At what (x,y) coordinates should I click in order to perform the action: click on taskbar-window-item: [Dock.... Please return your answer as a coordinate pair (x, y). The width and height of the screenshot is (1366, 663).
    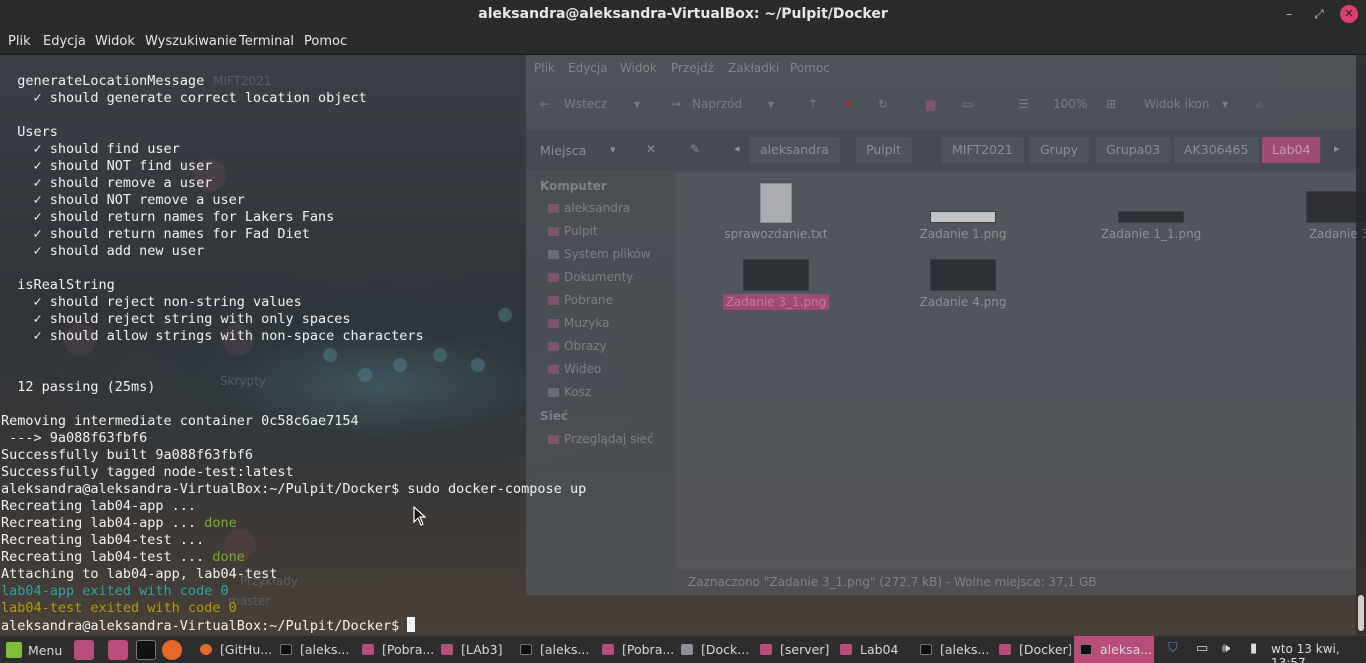
    Looking at the image, I should click on (717, 649).